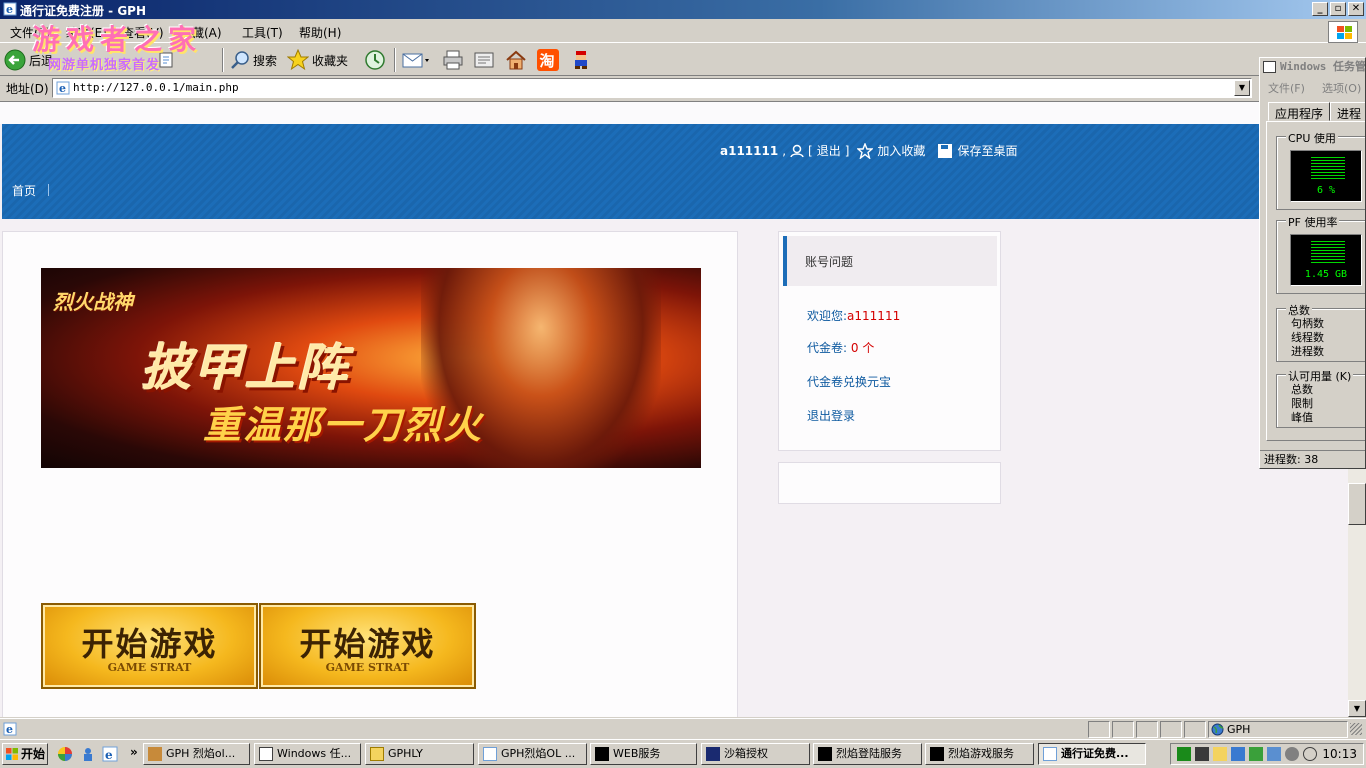 This screenshot has height=768, width=1366. Describe the element at coordinates (810, 150) in the screenshot. I see `logout-bracket-open: [` at that location.